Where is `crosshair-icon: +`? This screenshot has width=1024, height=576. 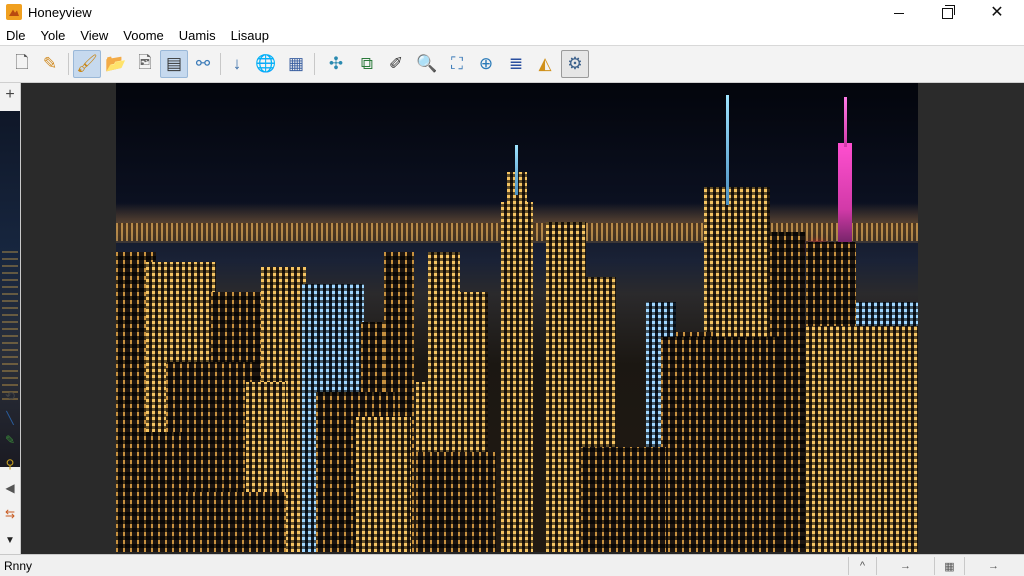
crosshair-icon: + is located at coordinates (10, 94).